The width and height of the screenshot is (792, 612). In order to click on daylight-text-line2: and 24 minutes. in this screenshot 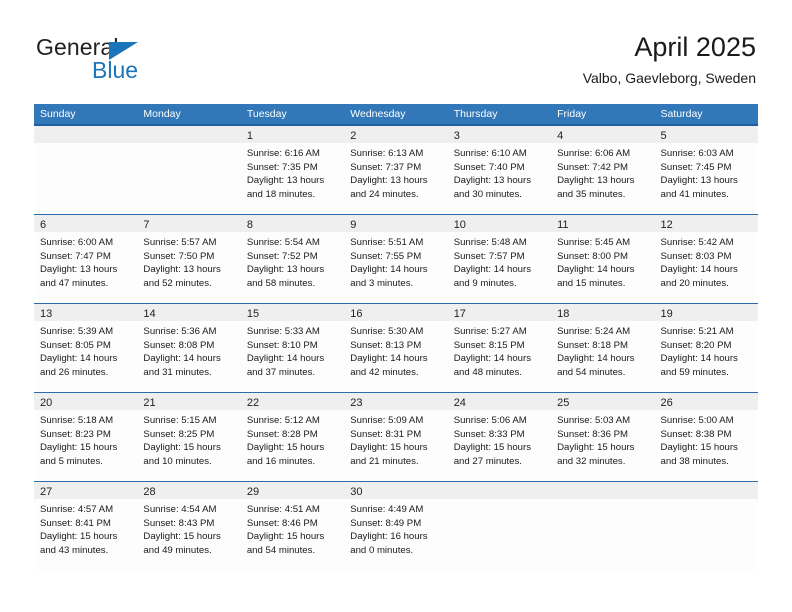, I will do `click(384, 194)`.